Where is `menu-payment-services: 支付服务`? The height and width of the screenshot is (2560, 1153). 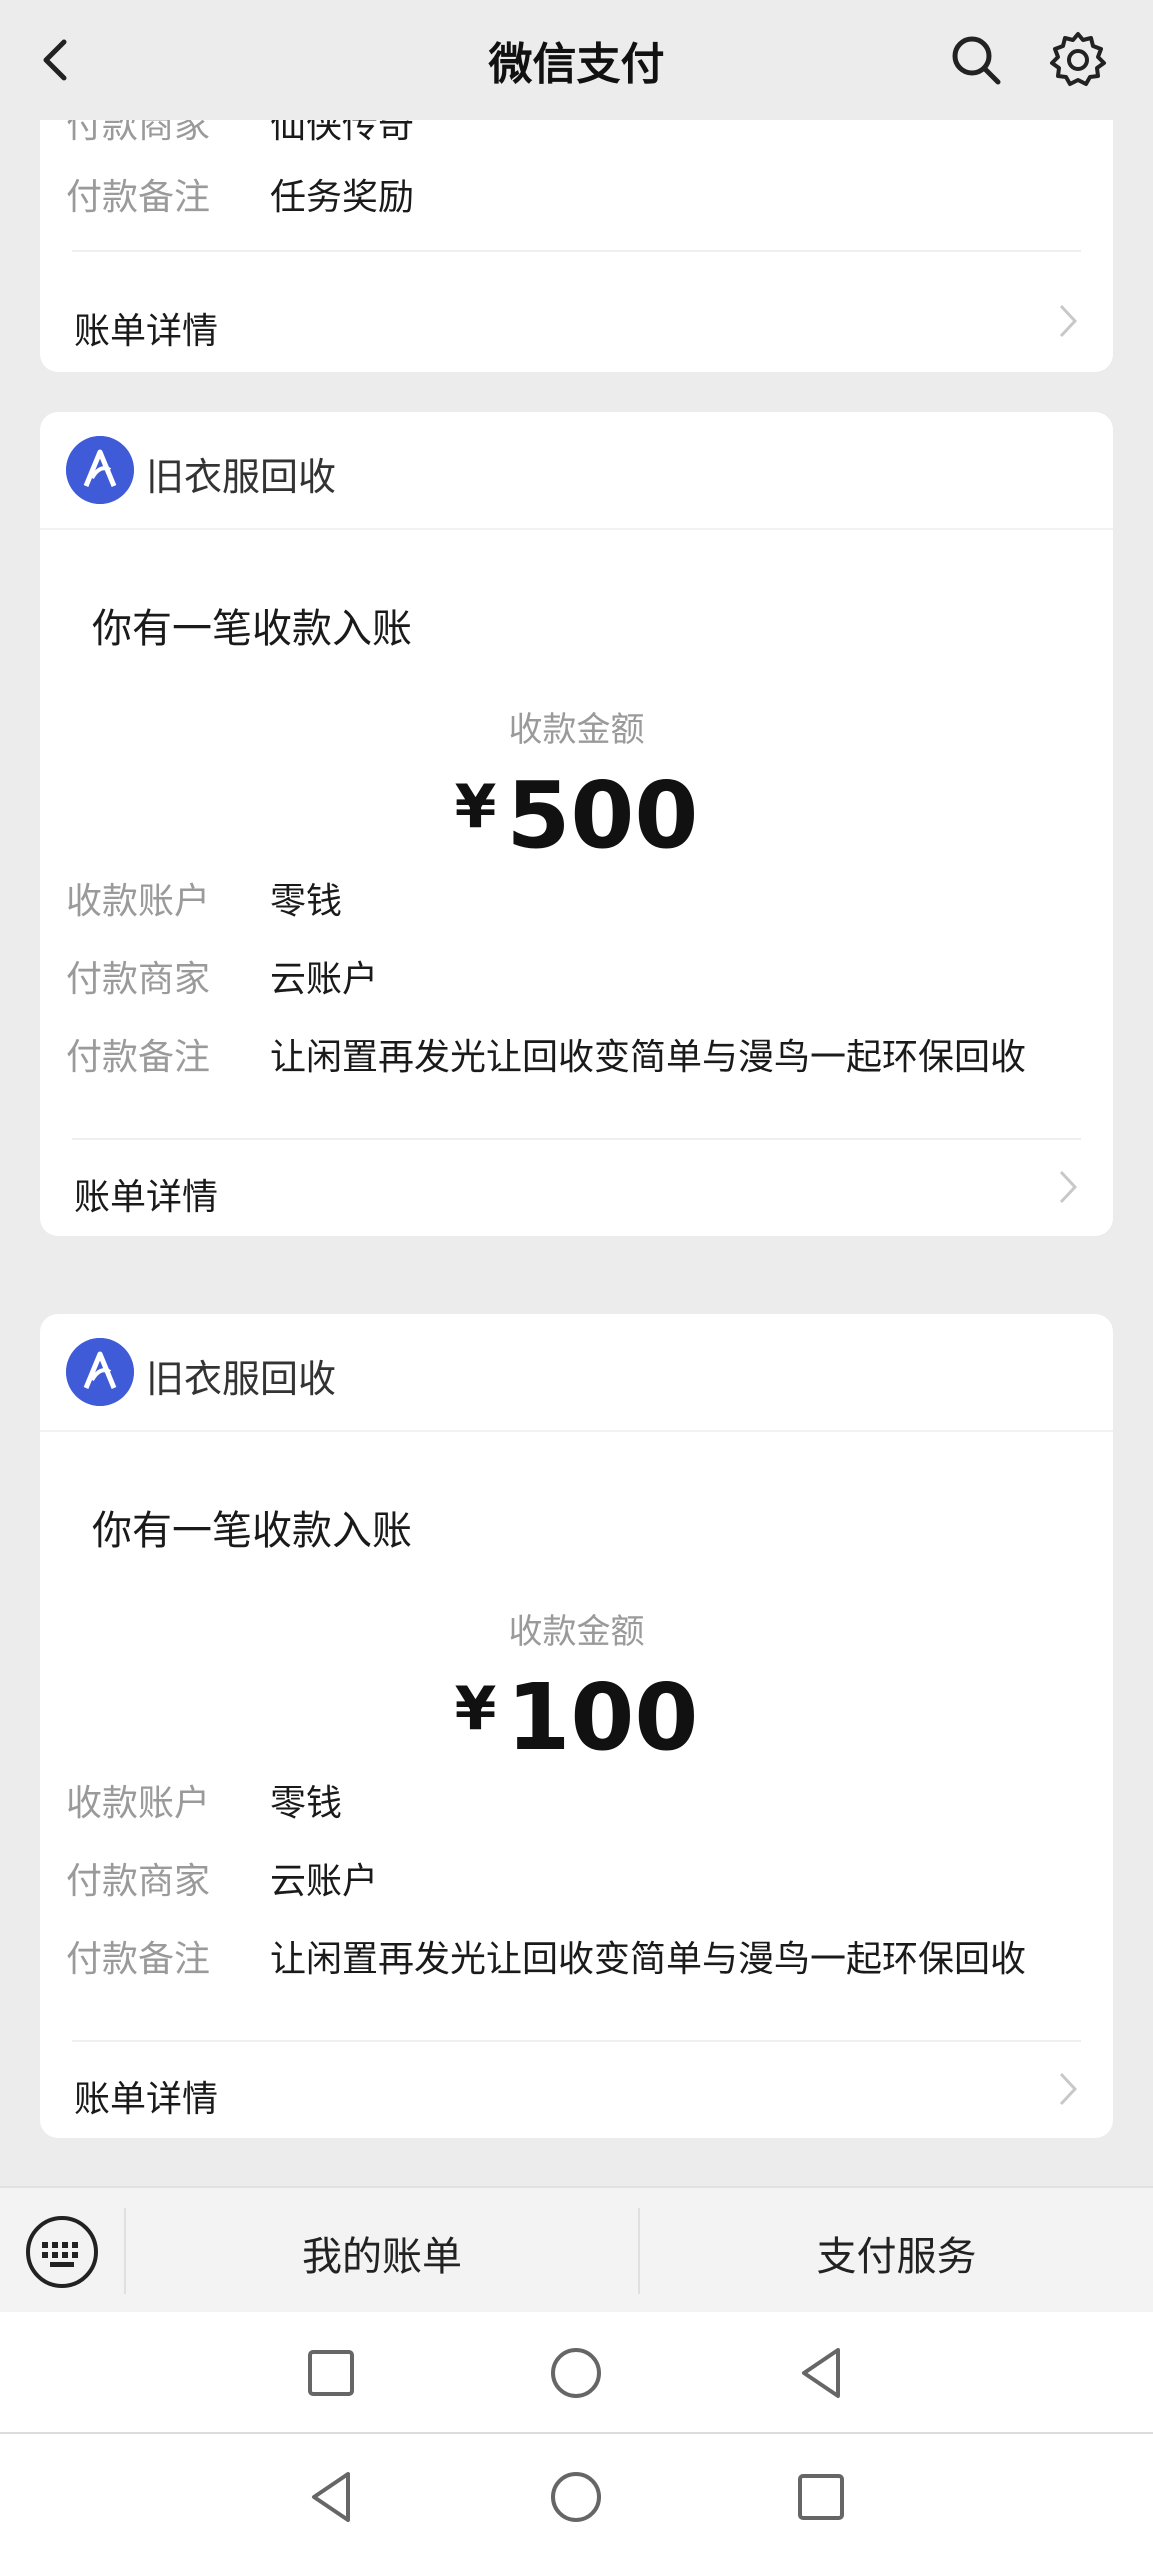
menu-payment-services: 支付服务 is located at coordinates (896, 2253).